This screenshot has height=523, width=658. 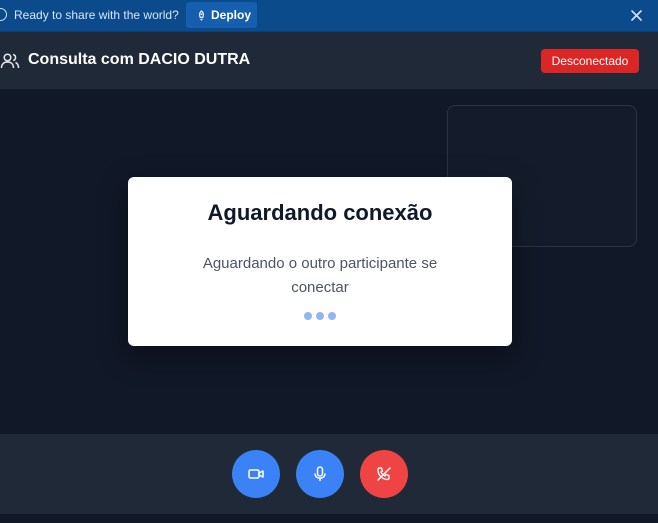 I want to click on camera-toggle-button, so click(x=256, y=474).